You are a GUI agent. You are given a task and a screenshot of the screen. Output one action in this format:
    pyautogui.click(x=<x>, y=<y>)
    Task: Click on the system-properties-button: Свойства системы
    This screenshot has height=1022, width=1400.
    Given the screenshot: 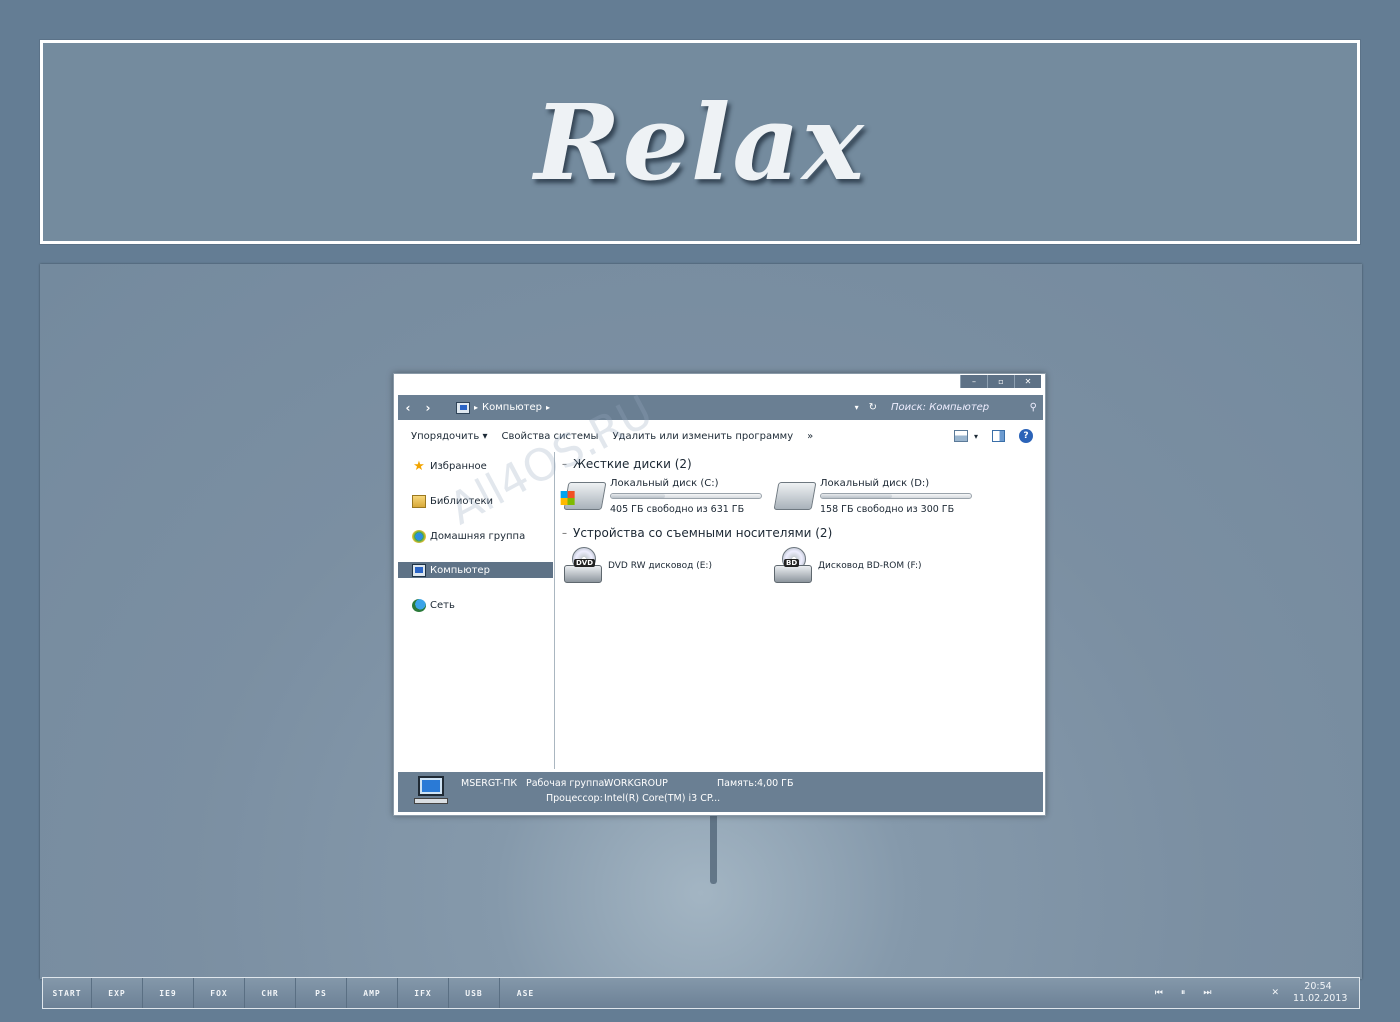 What is the action you would take?
    pyautogui.click(x=550, y=436)
    